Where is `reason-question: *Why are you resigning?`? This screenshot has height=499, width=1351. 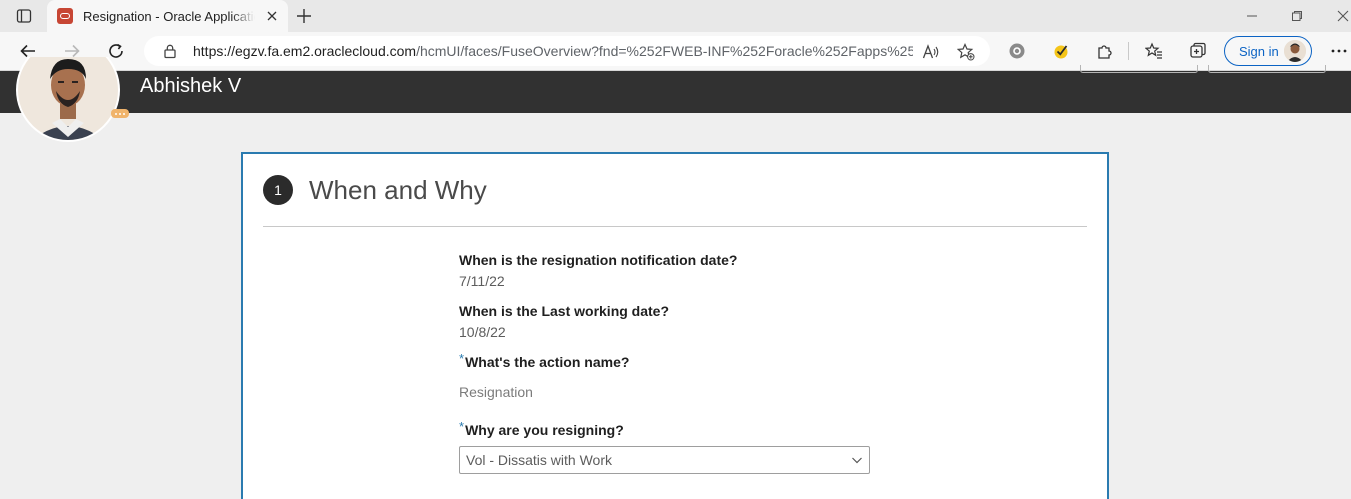 reason-question: *Why are you resigning? is located at coordinates (541, 428).